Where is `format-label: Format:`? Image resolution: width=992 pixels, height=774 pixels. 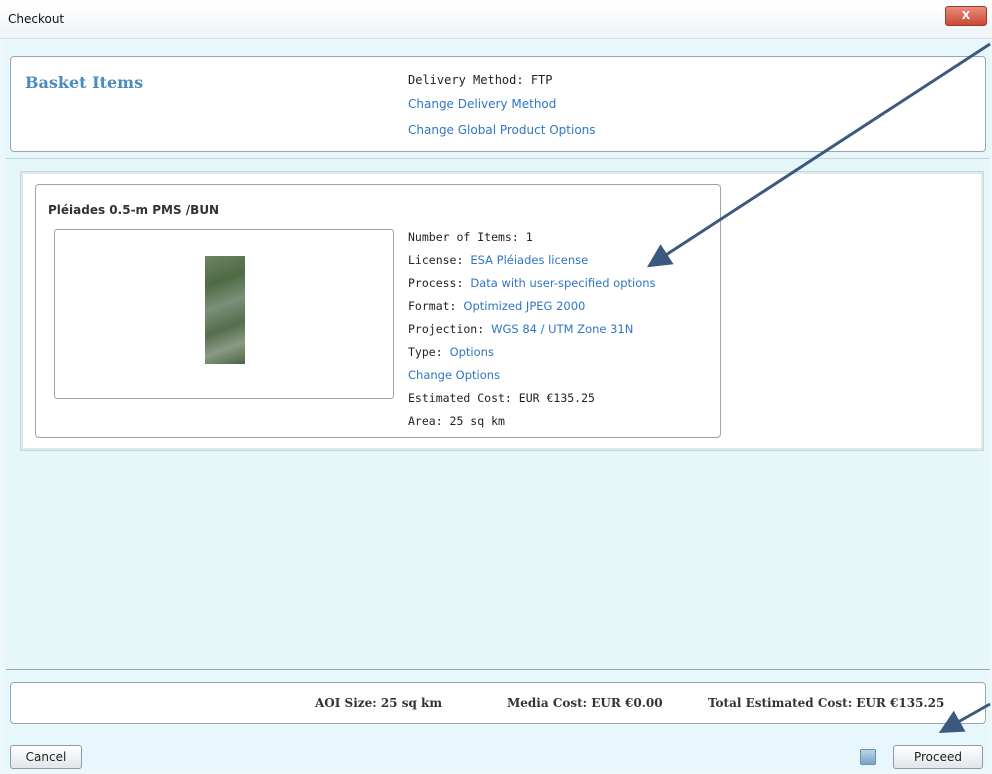 format-label: Format: is located at coordinates (432, 306).